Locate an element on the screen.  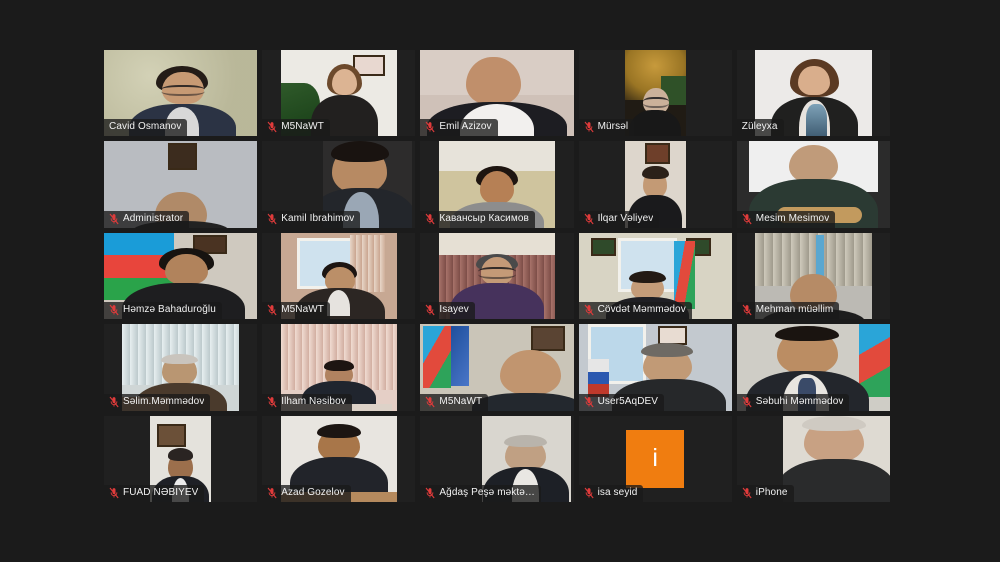
participant-name: Cövdət Məmmədov is located at coordinates (641, 310).